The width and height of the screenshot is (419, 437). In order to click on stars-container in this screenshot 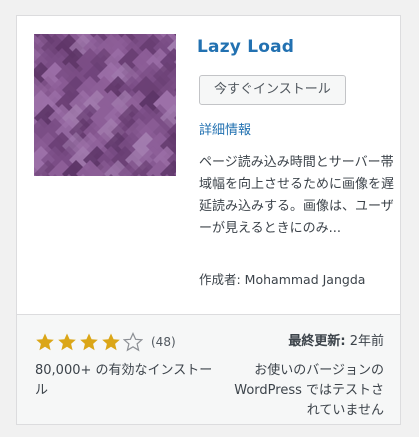, I will do `click(90, 342)`.